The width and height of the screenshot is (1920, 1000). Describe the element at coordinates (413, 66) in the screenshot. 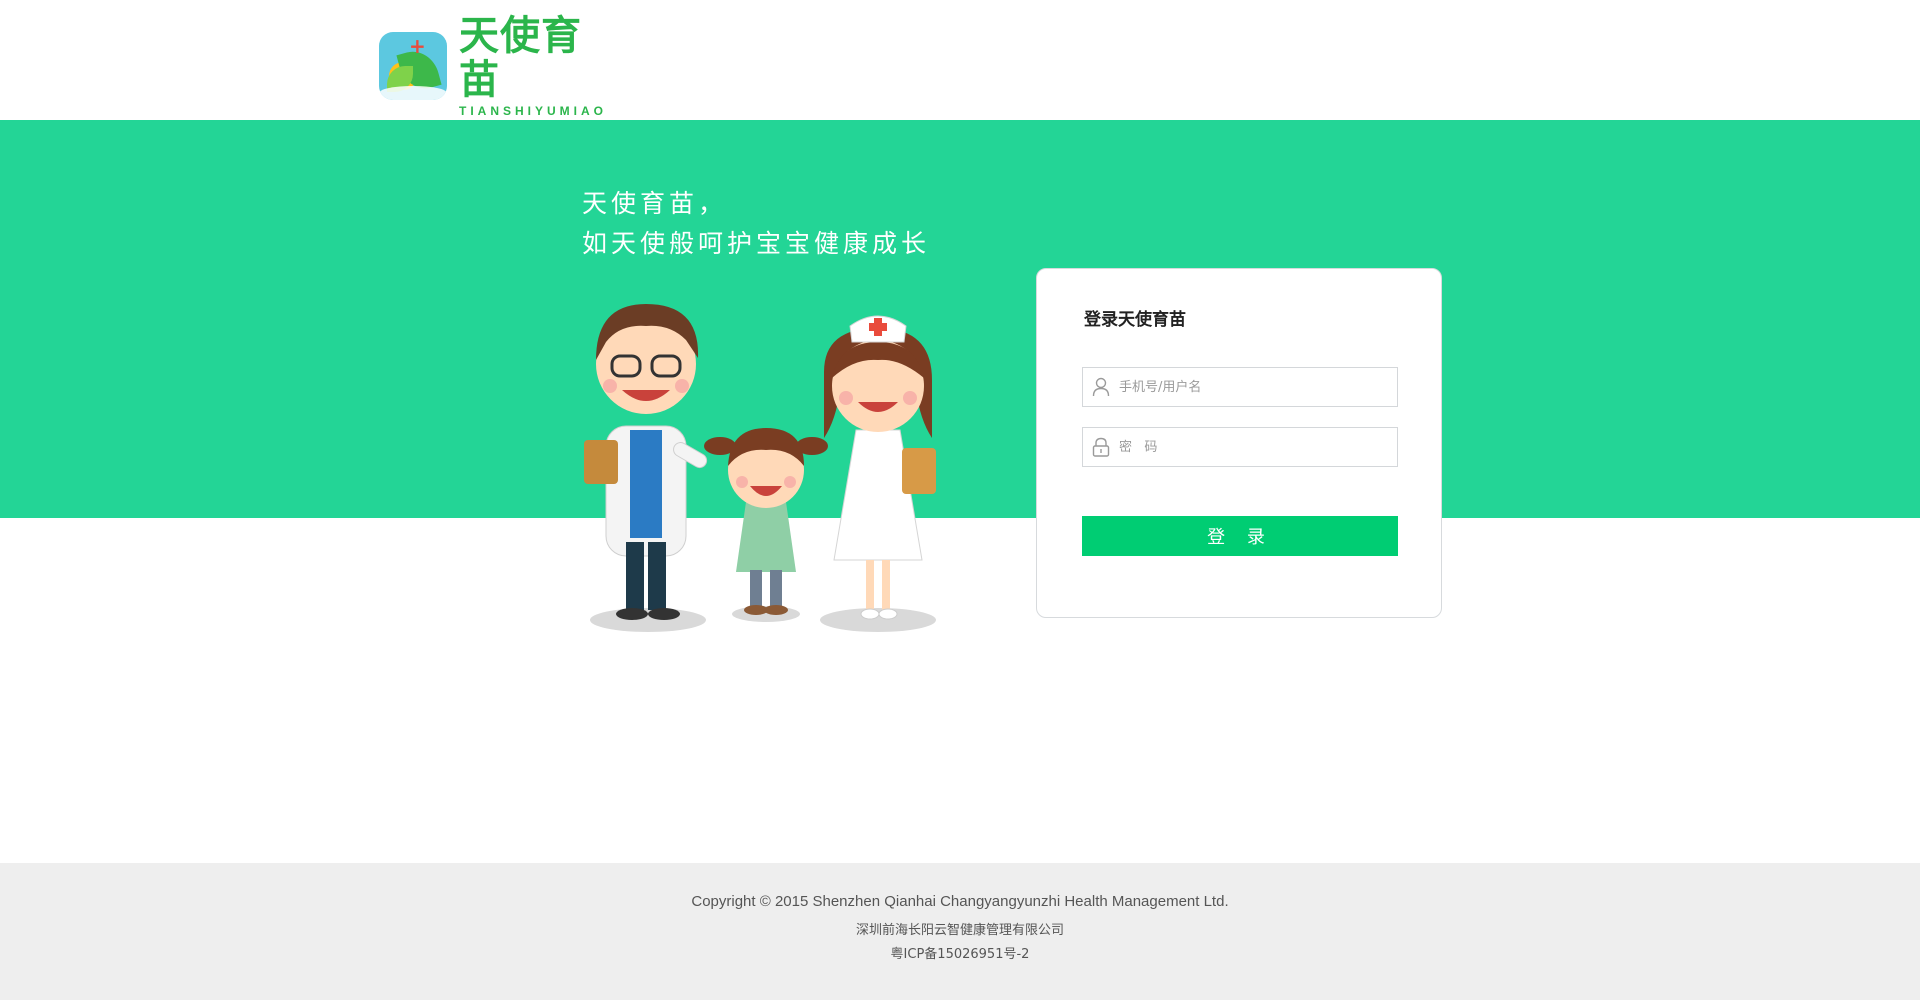

I see `logo-badge-icon: +` at that location.